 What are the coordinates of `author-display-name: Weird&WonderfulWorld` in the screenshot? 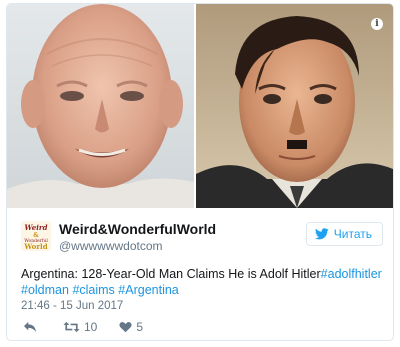 It's located at (137, 229).